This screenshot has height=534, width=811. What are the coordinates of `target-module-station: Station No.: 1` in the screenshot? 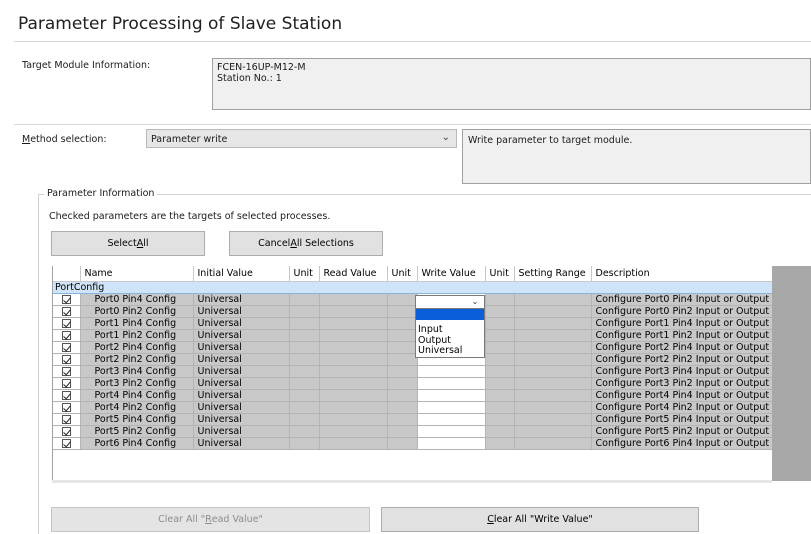 It's located at (249, 78).